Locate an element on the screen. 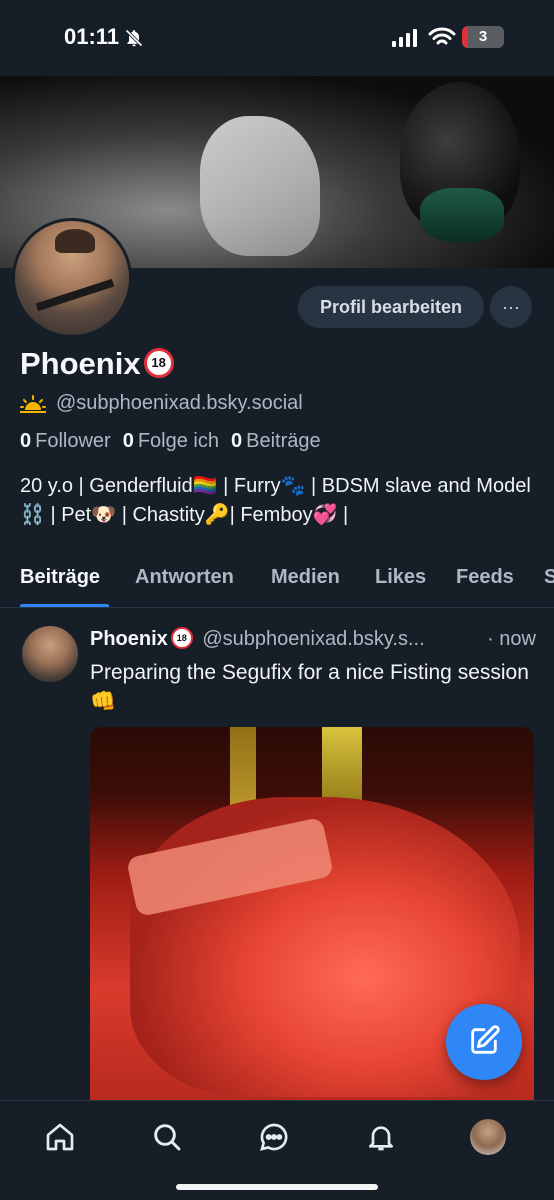  followers-stat: 0 Follower is located at coordinates (65, 441).